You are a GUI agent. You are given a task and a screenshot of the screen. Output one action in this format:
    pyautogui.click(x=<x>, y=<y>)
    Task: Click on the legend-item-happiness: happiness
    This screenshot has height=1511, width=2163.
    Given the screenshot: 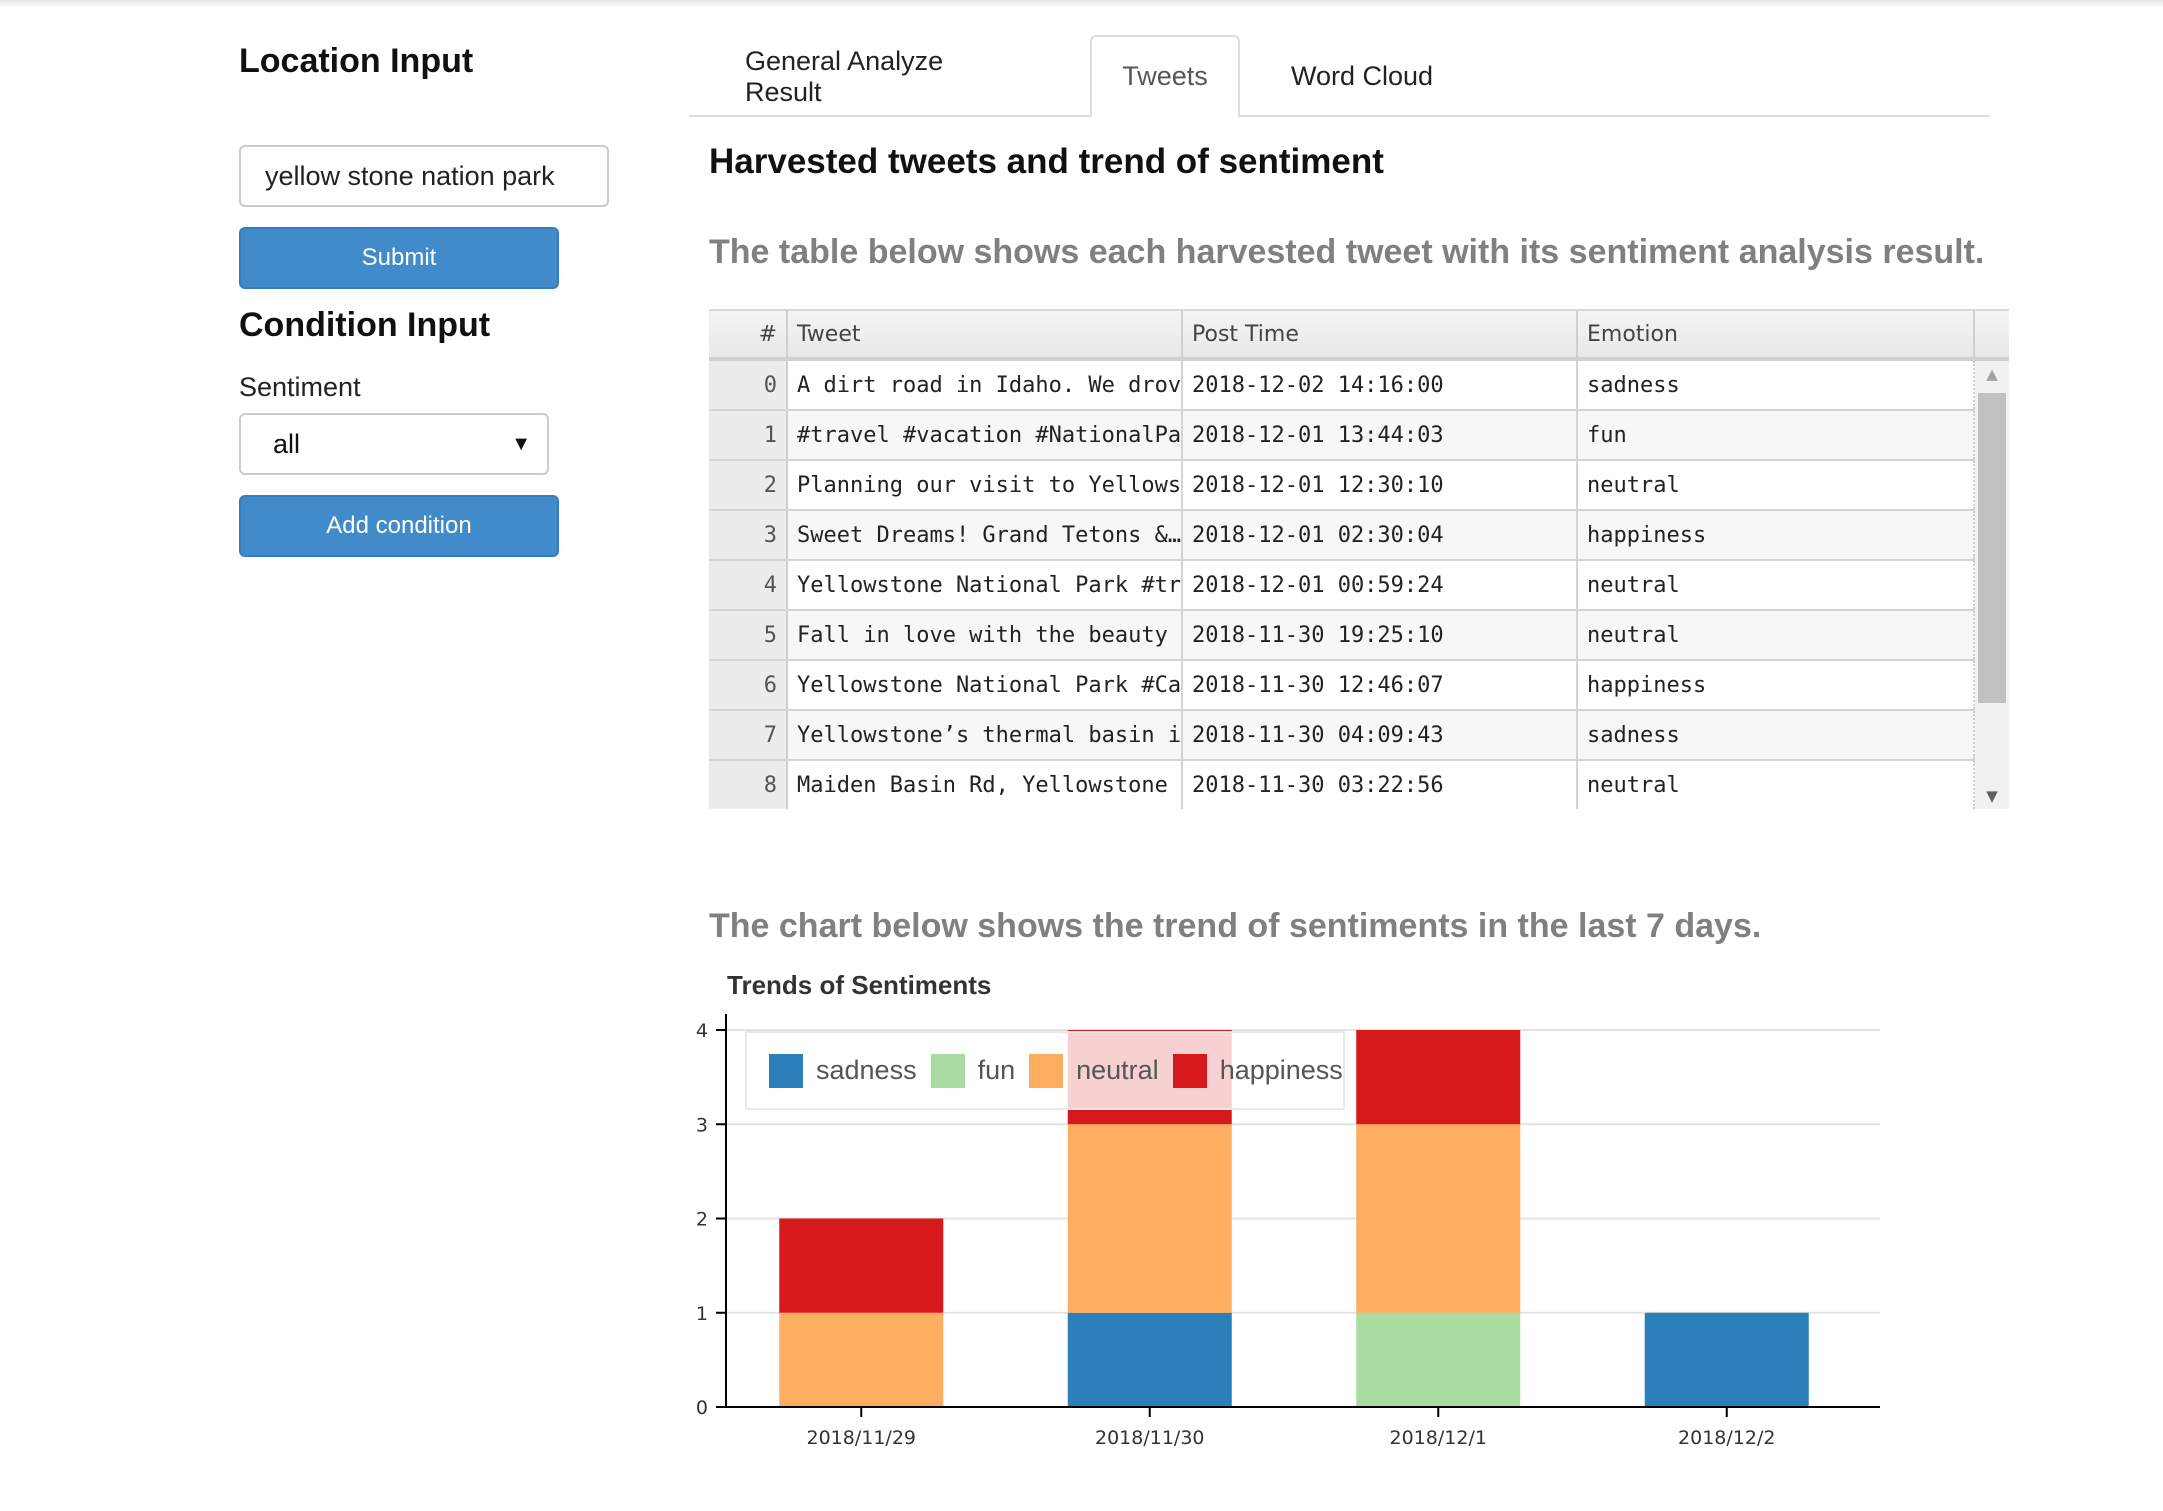 What is the action you would take?
    pyautogui.click(x=1257, y=1070)
    